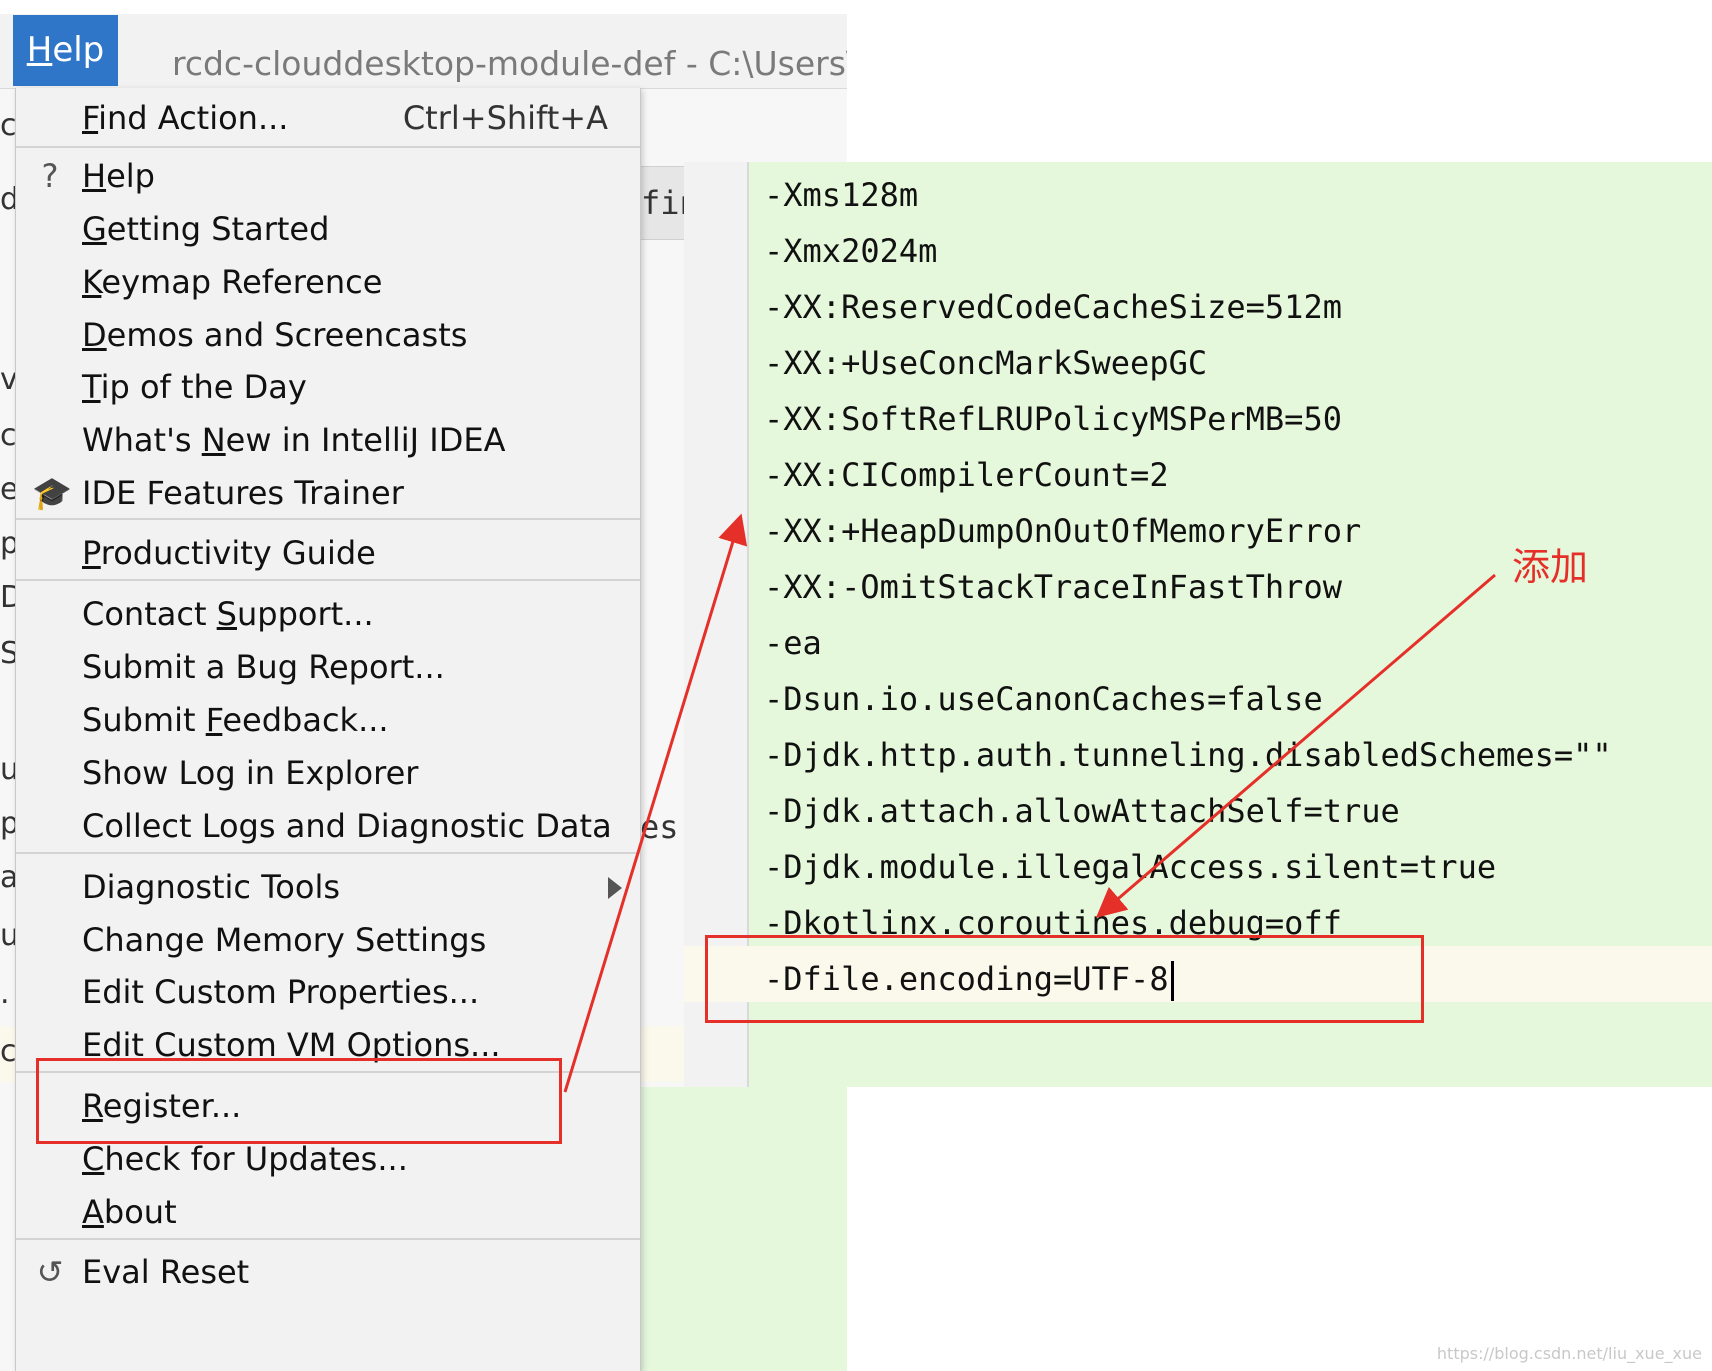 The width and height of the screenshot is (1712, 1371). I want to click on watermark: https://blog.csdn.net/liu_xue_xue, so click(1569, 1353).